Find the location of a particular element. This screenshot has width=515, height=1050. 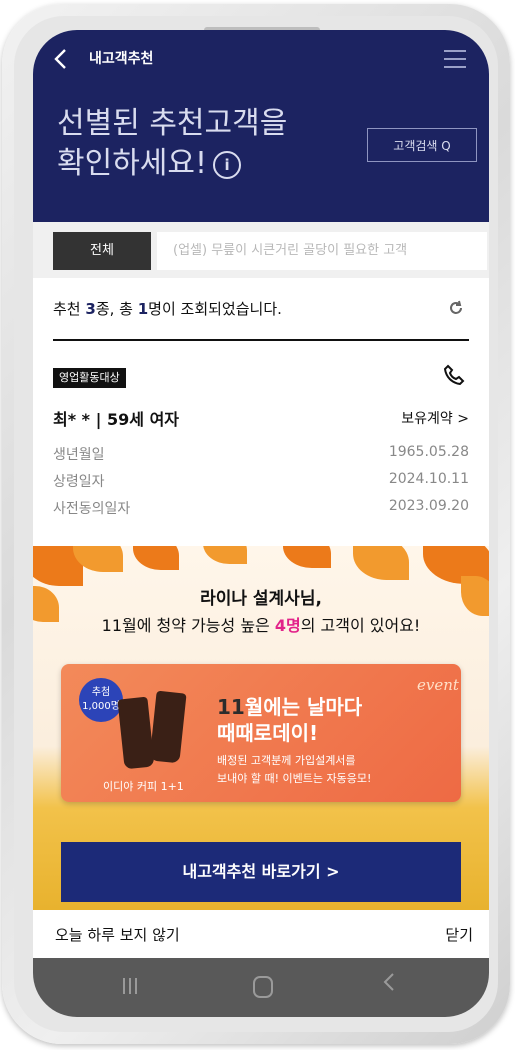

info-row-consent-date: 사전동의일자 2023.09.20 is located at coordinates (261, 508).